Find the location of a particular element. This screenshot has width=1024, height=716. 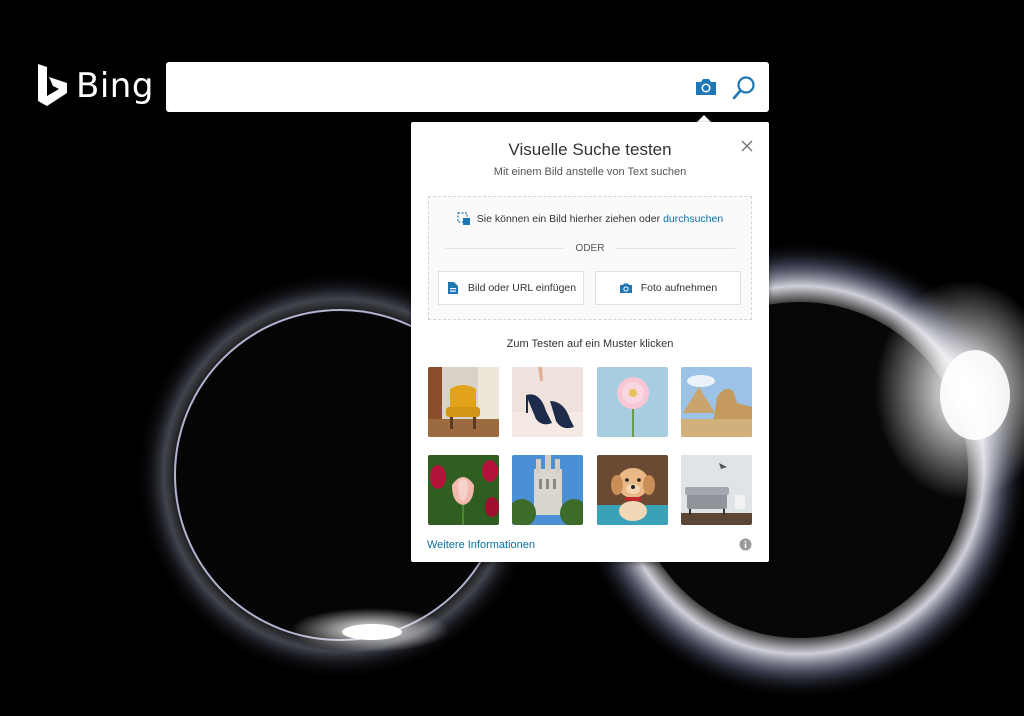

search-input is located at coordinates (430, 88).